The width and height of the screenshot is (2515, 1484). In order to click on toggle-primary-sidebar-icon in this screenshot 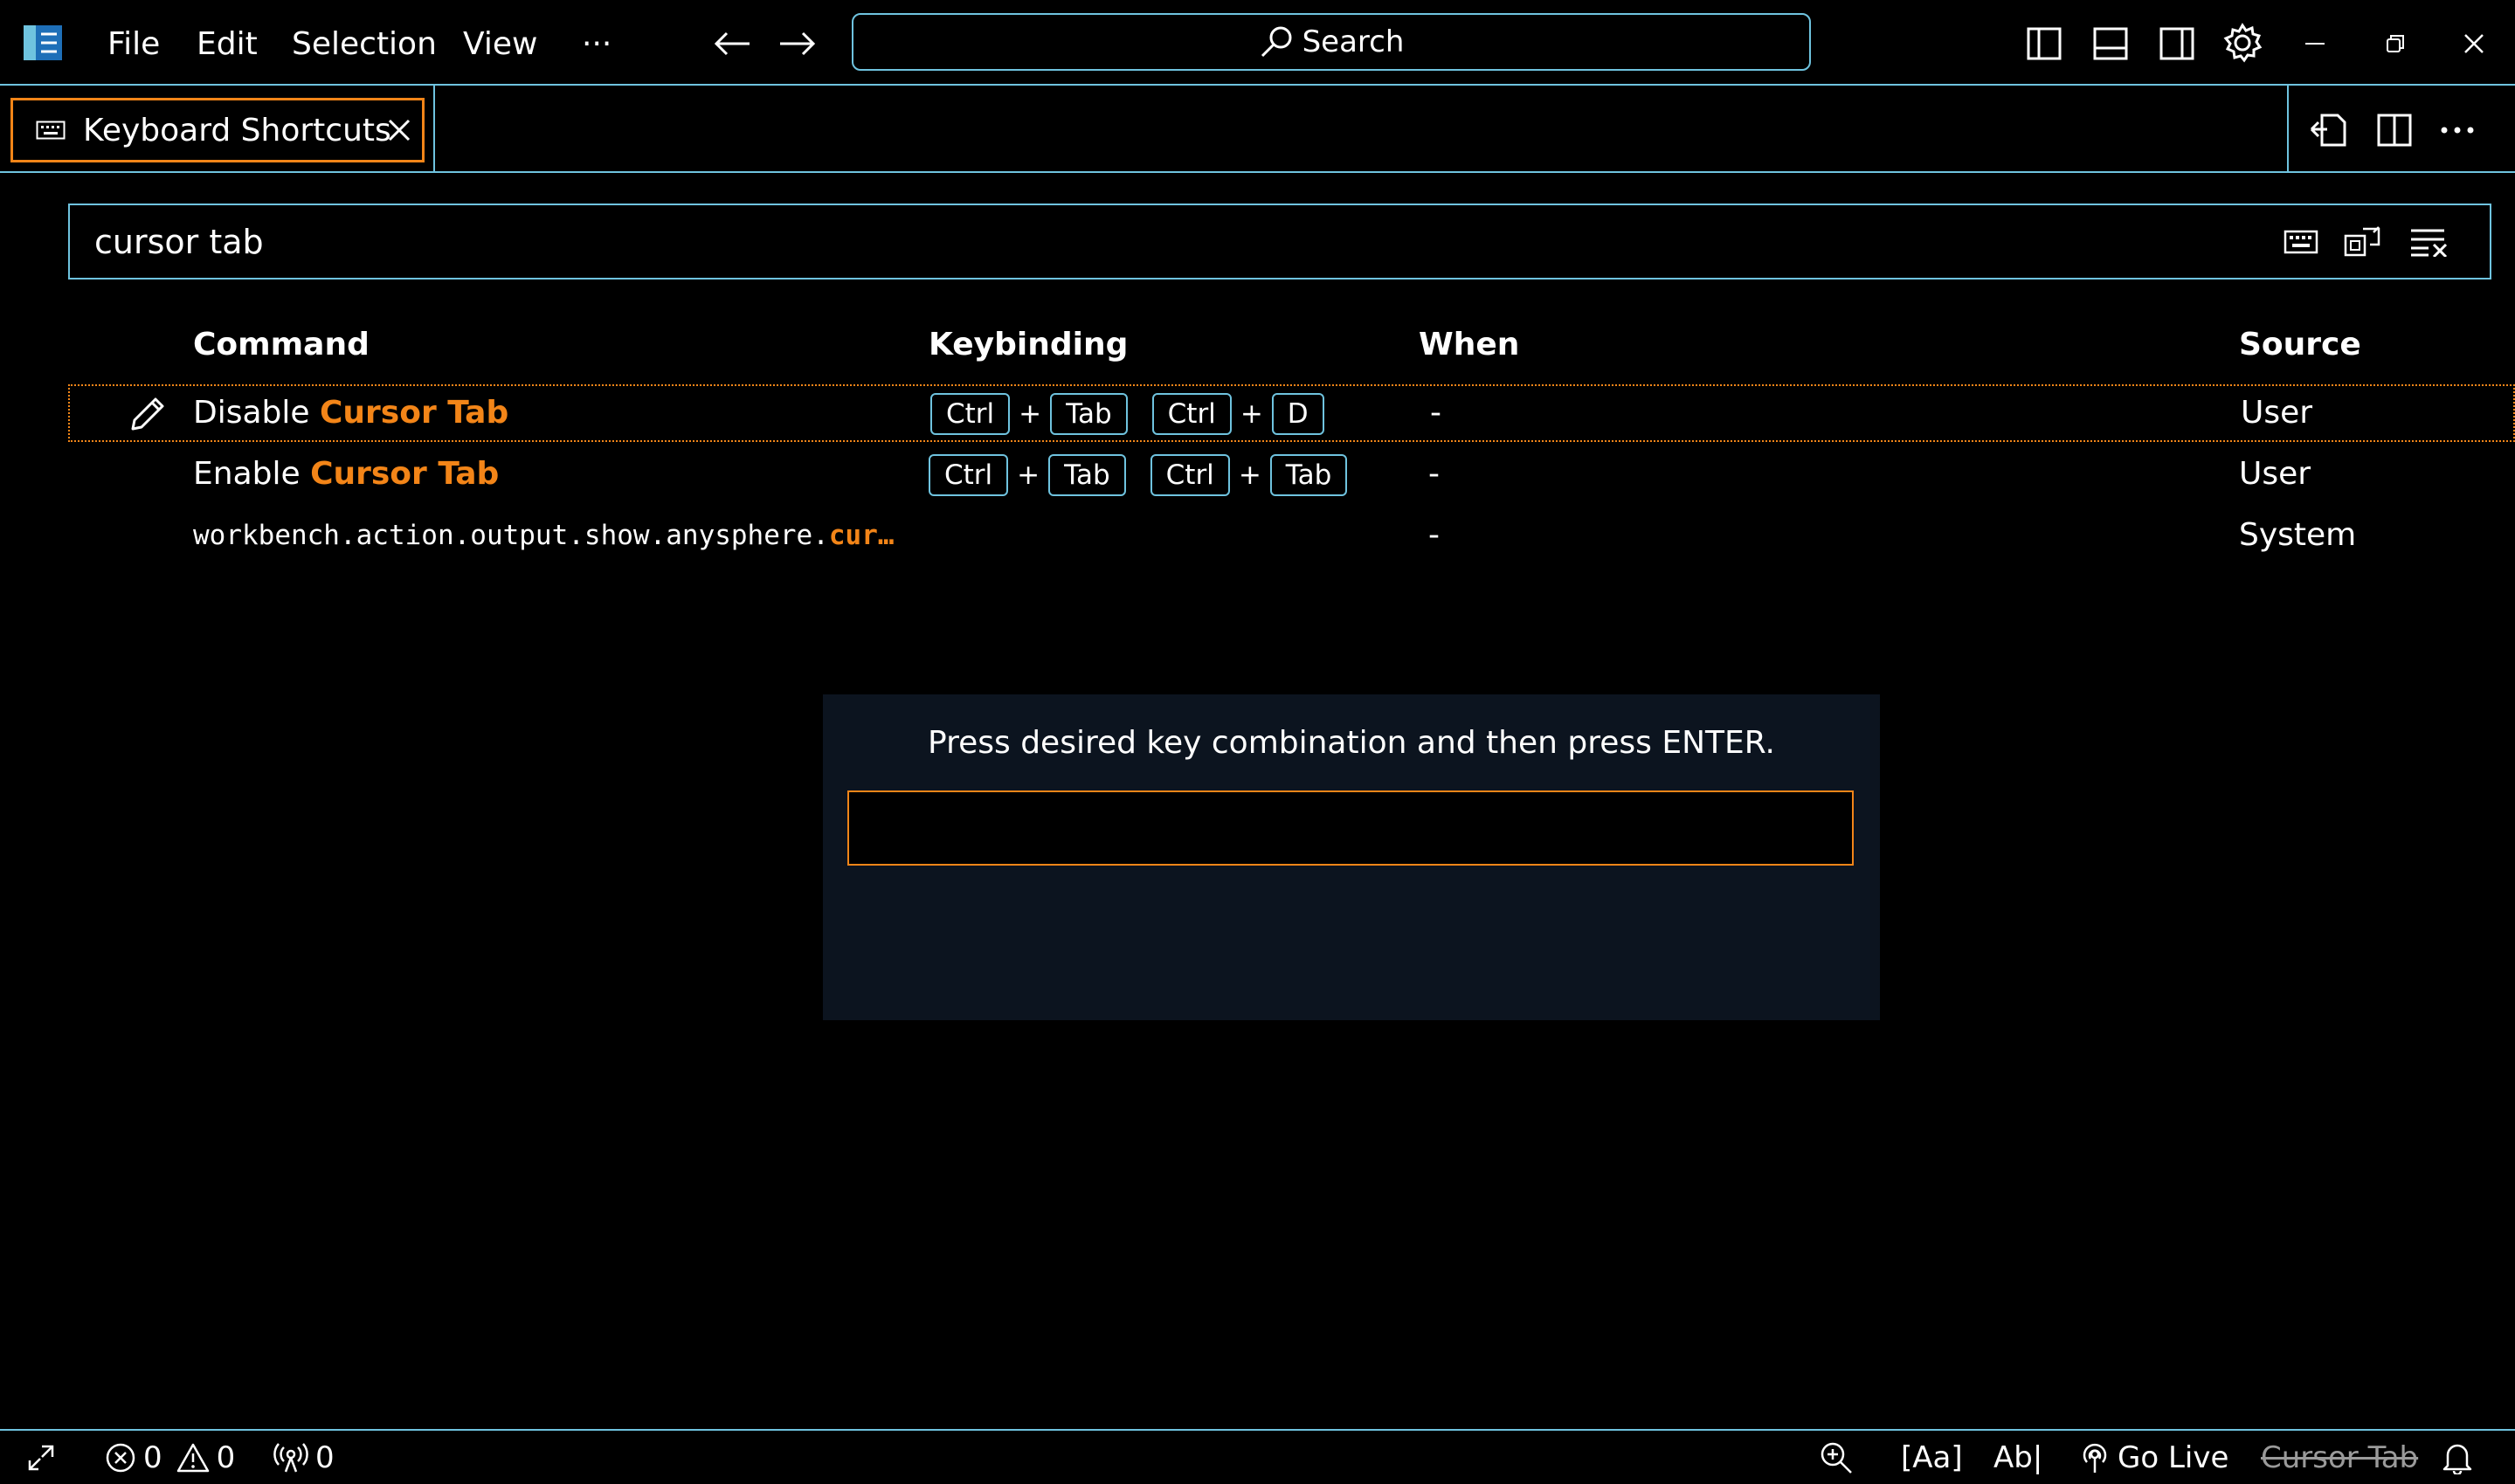, I will do `click(2044, 43)`.